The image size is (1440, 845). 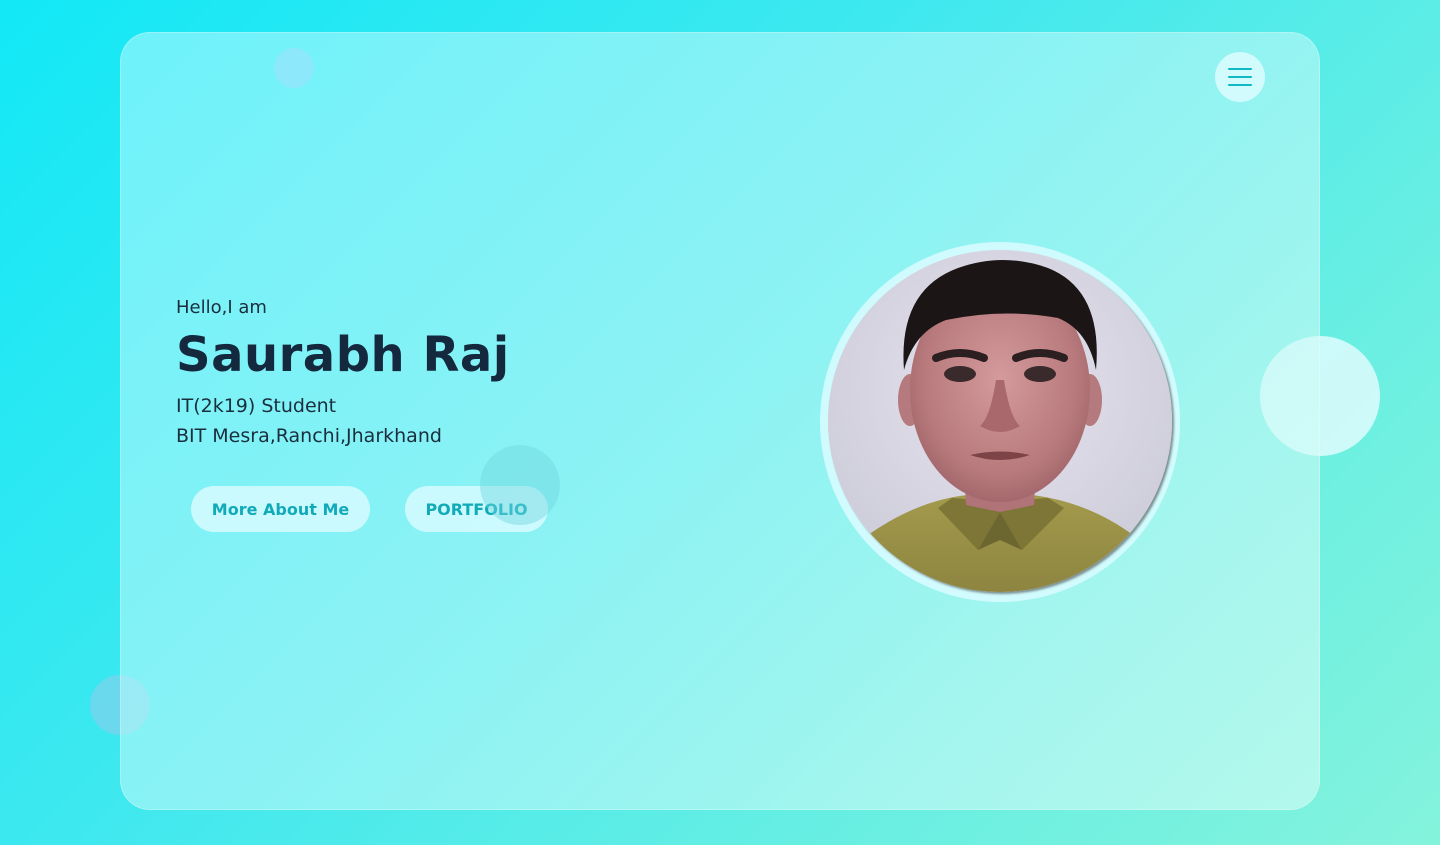 What do you see at coordinates (343, 355) in the screenshot?
I see `profile-name: Saurabh Raj` at bounding box center [343, 355].